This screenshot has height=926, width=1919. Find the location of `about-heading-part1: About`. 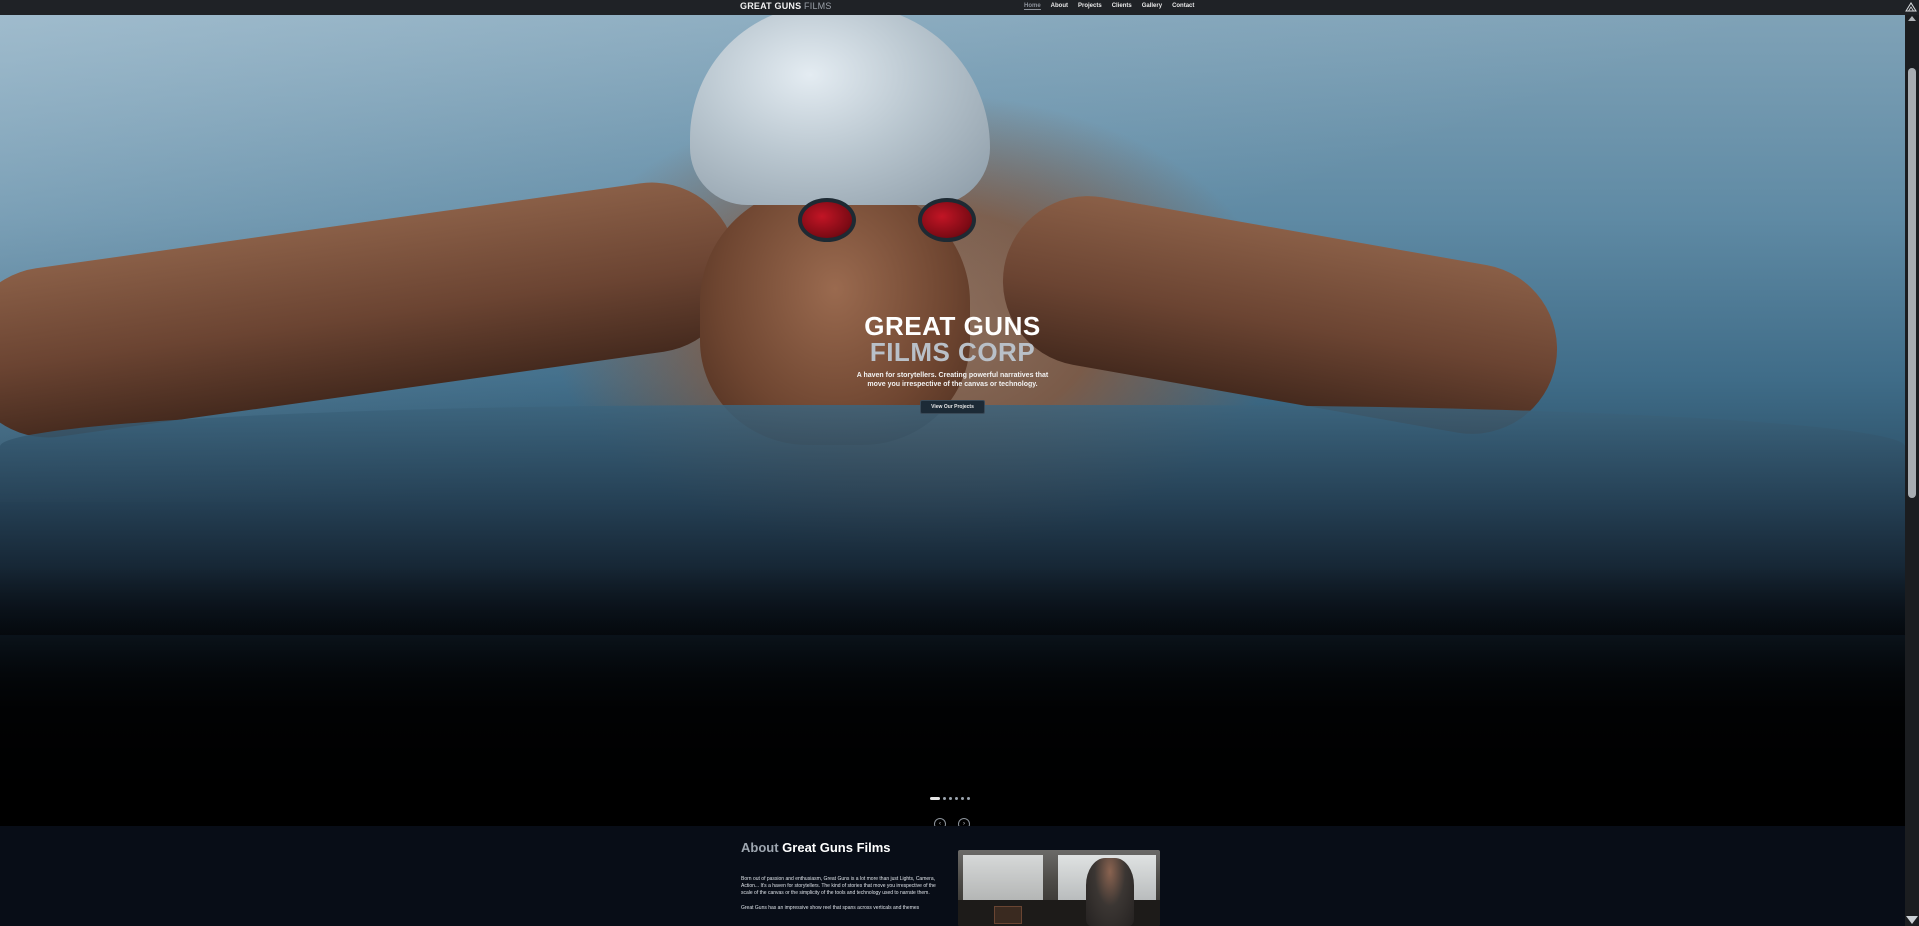

about-heading-part1: About is located at coordinates (760, 847).